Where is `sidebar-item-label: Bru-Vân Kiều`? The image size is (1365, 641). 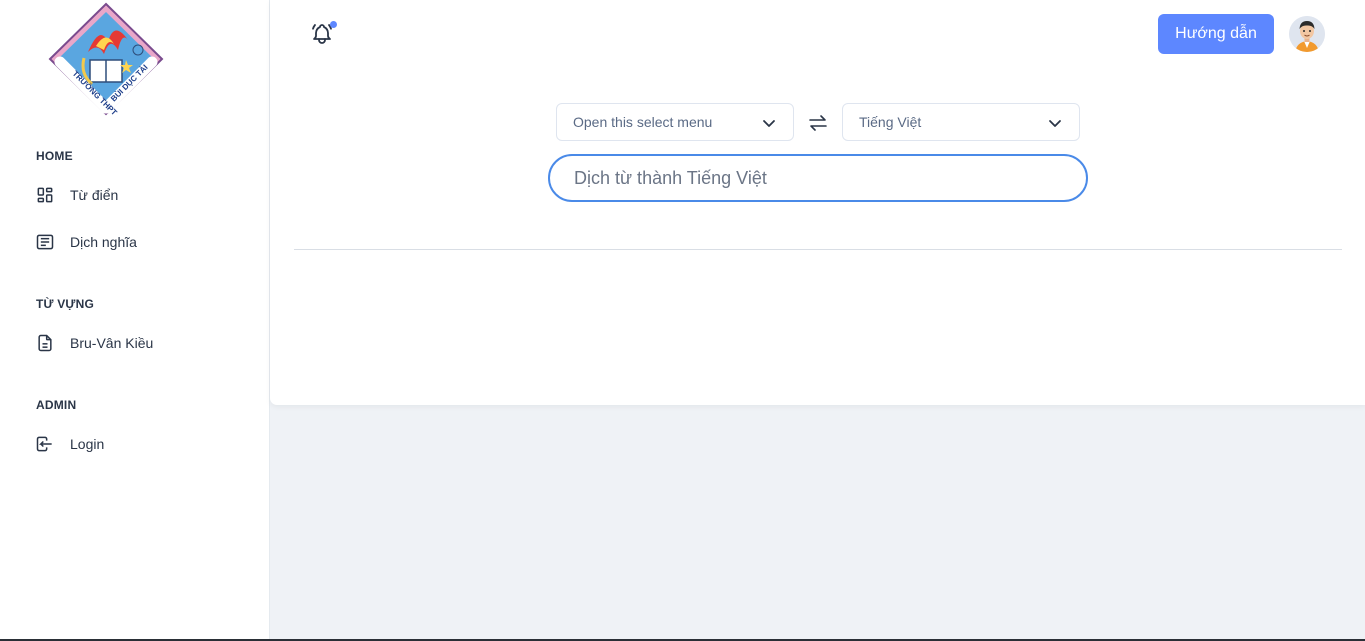 sidebar-item-label: Bru-Vân Kiều is located at coordinates (112, 343).